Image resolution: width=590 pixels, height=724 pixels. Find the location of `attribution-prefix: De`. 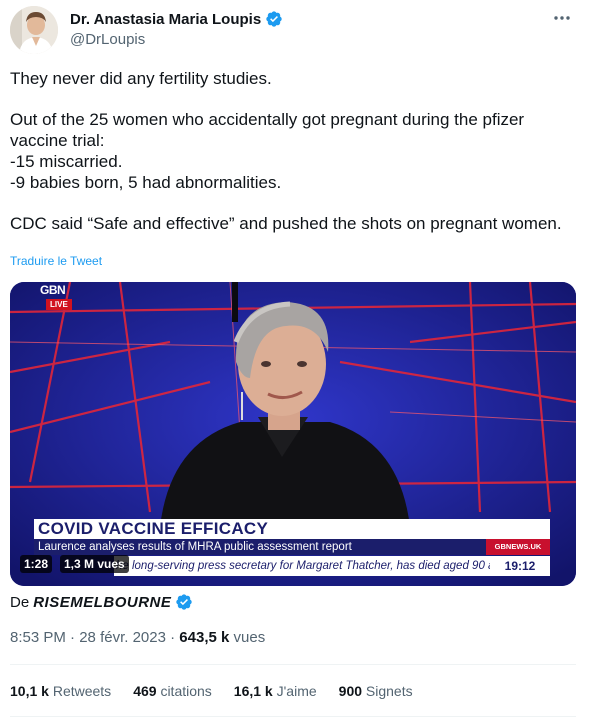

attribution-prefix: De is located at coordinates (20, 602).